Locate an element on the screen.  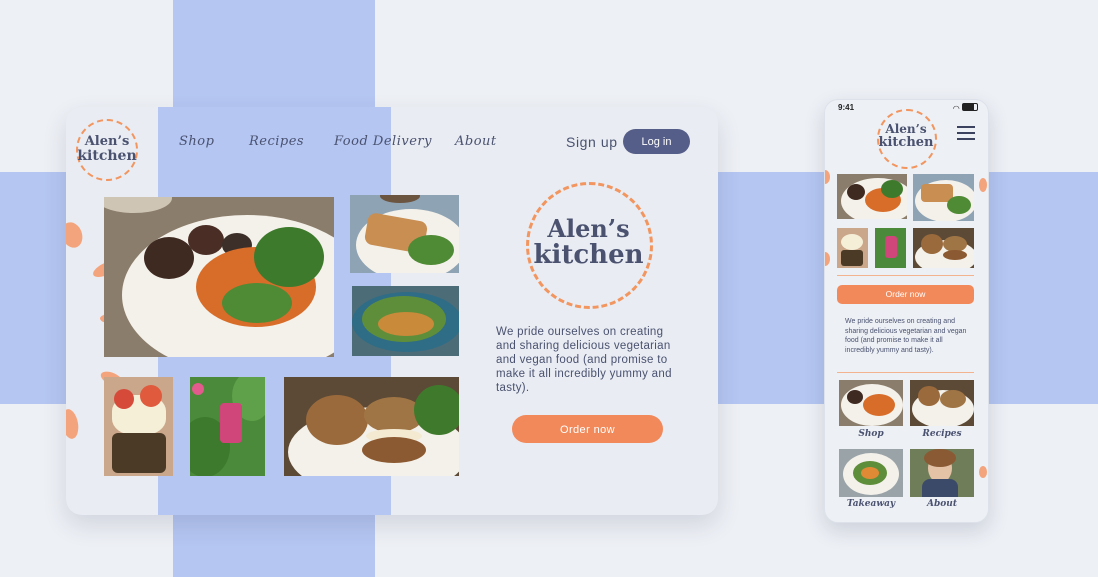
nav-recipes: Recipes is located at coordinates (276, 141).